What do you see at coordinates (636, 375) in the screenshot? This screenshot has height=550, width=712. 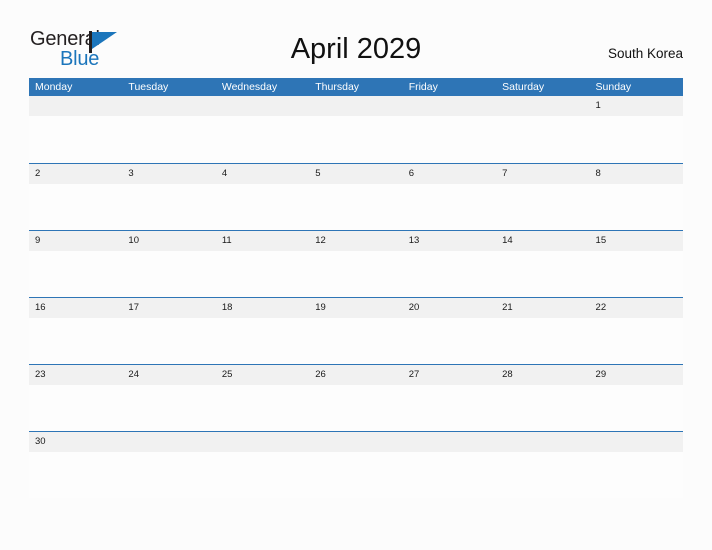 I see `day-cell: 29` at bounding box center [636, 375].